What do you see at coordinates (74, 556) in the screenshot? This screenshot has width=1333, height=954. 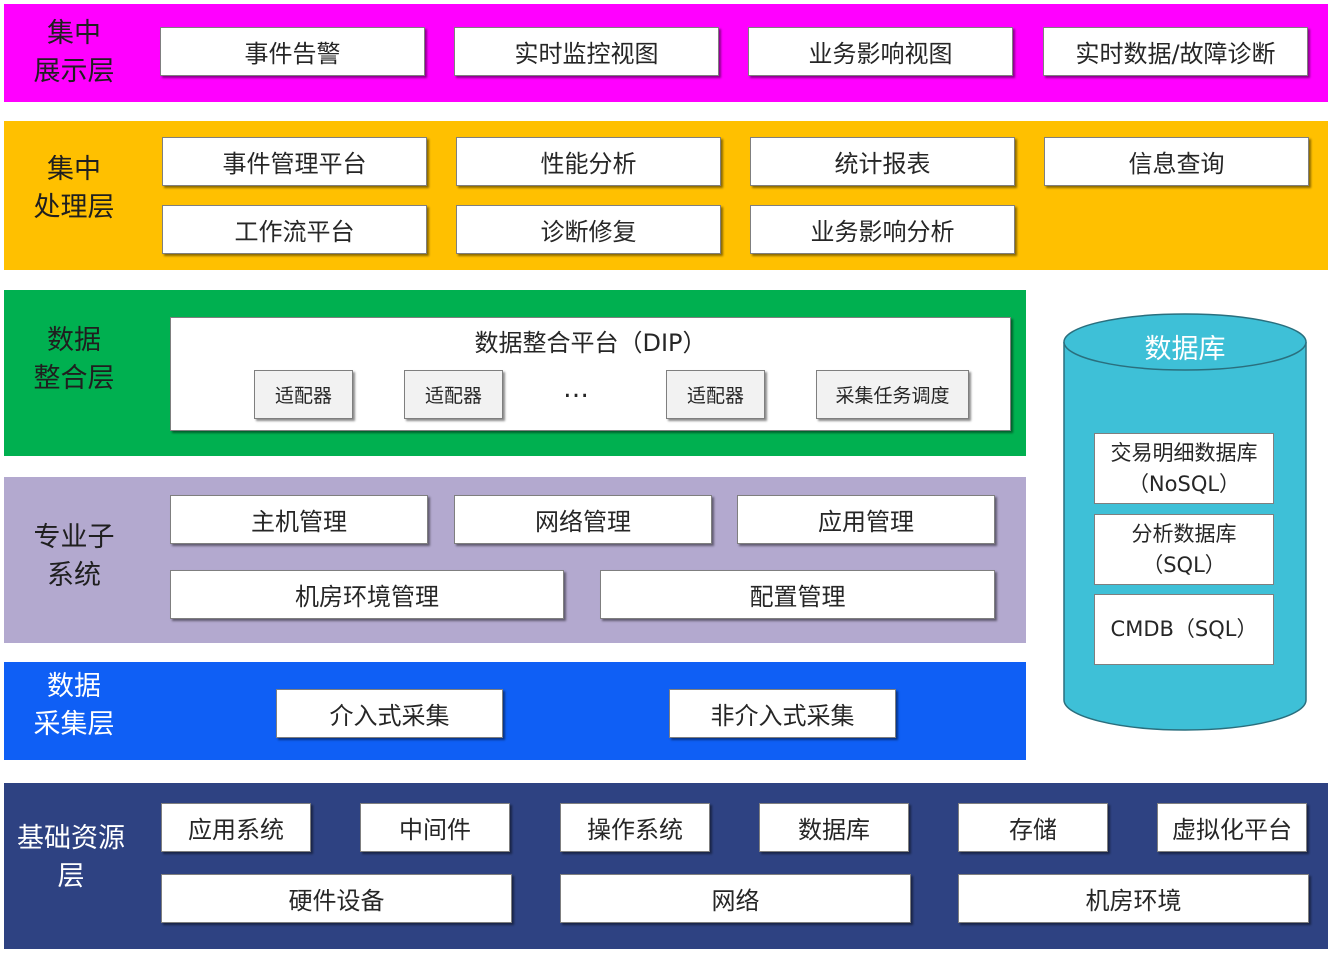 I see `subsystems-layer-label: 专业子 系统` at bounding box center [74, 556].